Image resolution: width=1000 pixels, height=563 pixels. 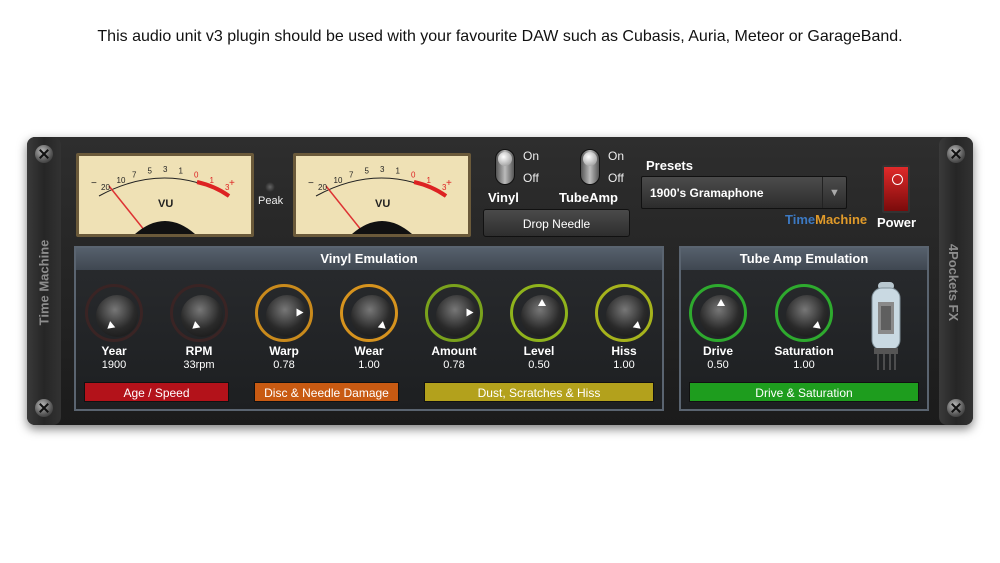 I want to click on vu-scale-left: 20107 5 3 1 013, so click(x=164, y=199).